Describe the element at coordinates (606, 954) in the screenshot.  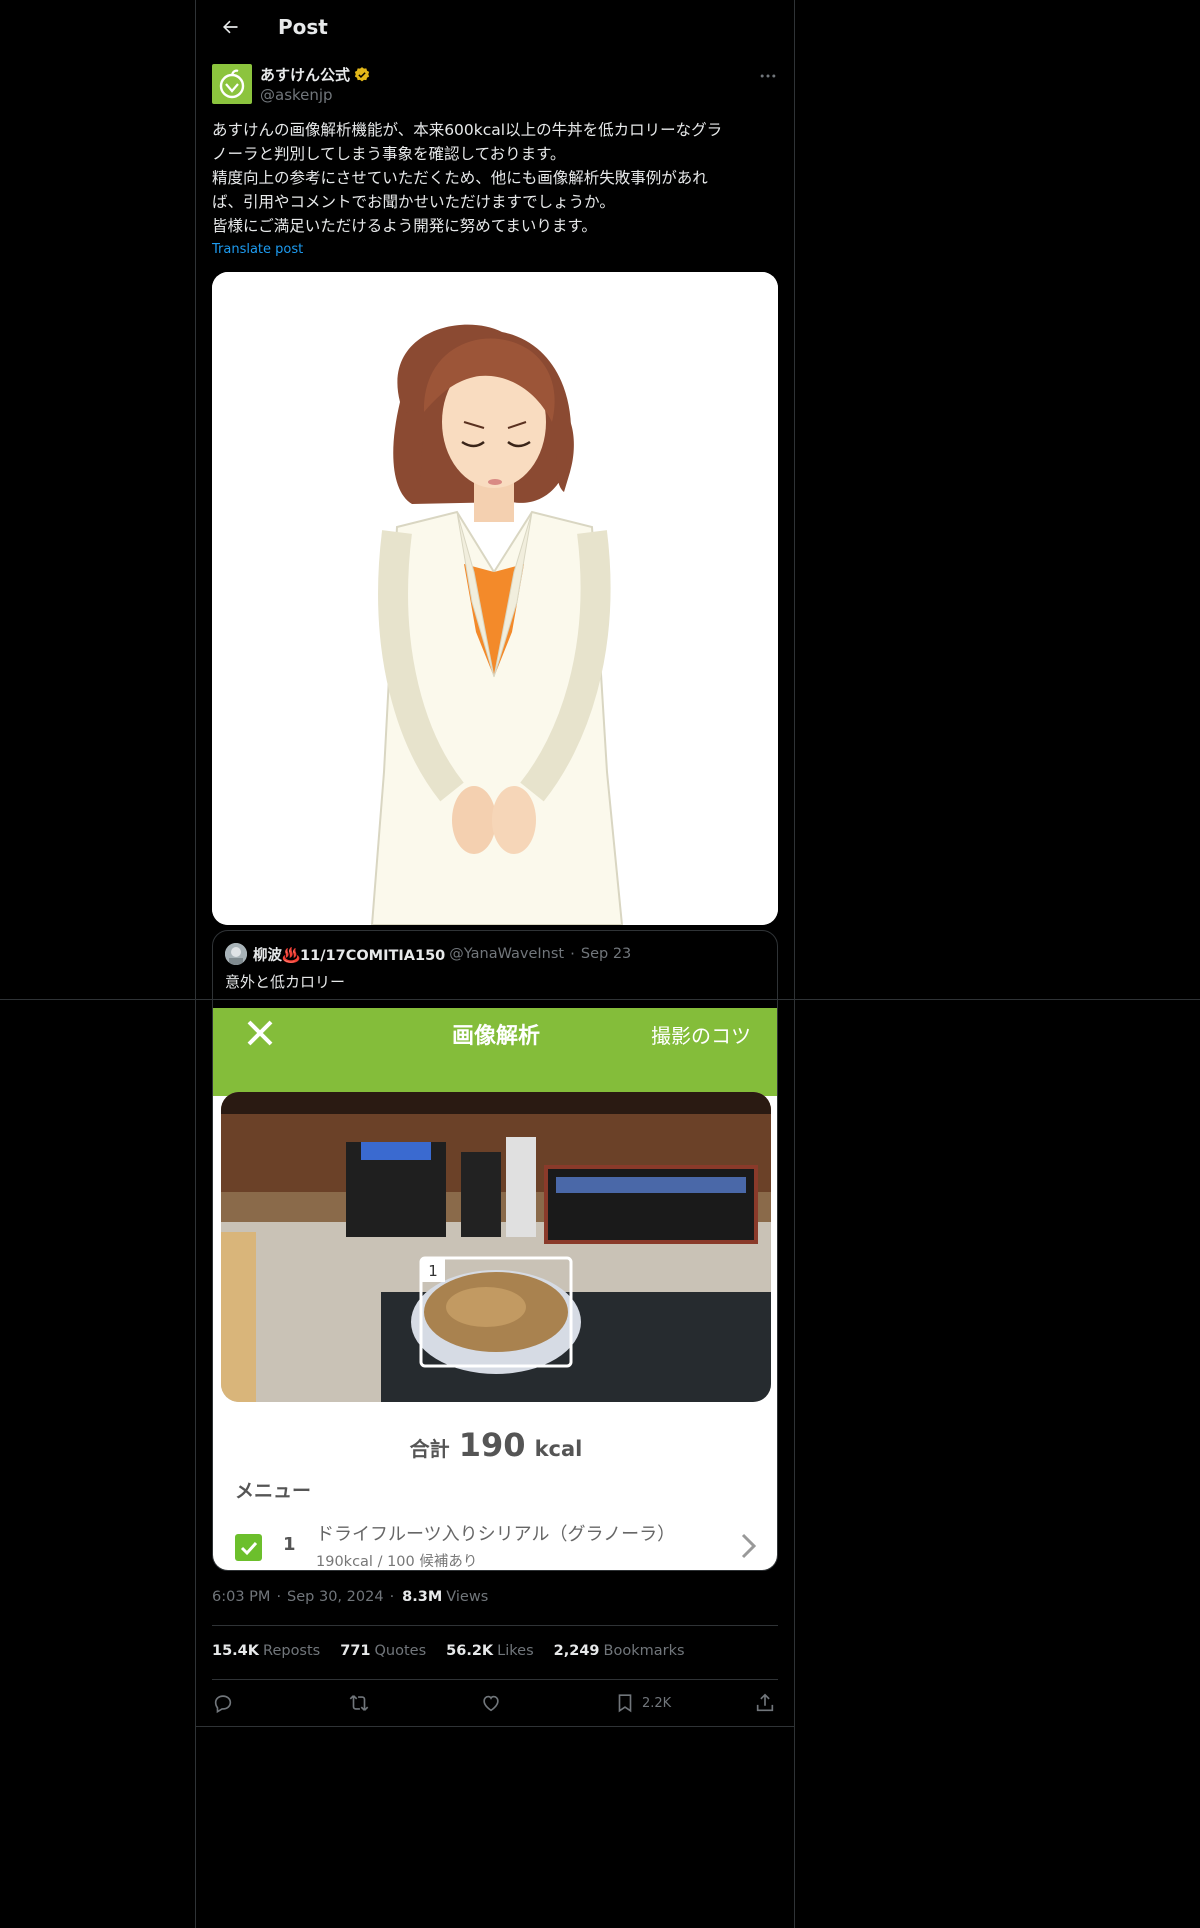
I see `quoted-date: Sep 23` at that location.